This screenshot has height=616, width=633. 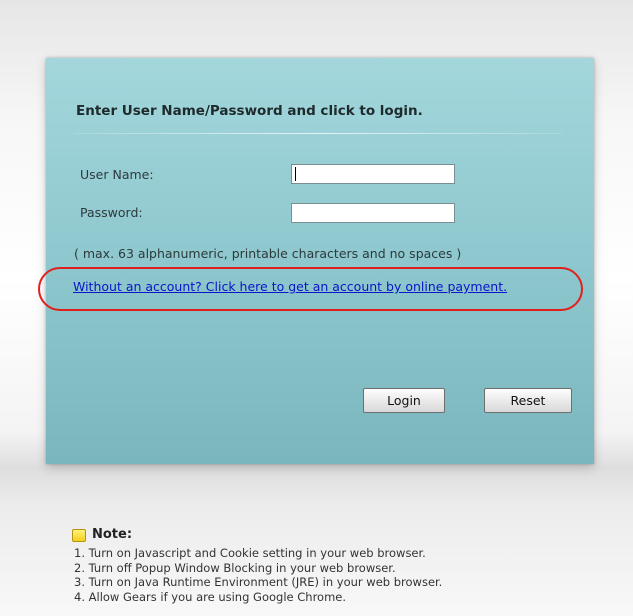 I want to click on login-button: Login, so click(x=404, y=400).